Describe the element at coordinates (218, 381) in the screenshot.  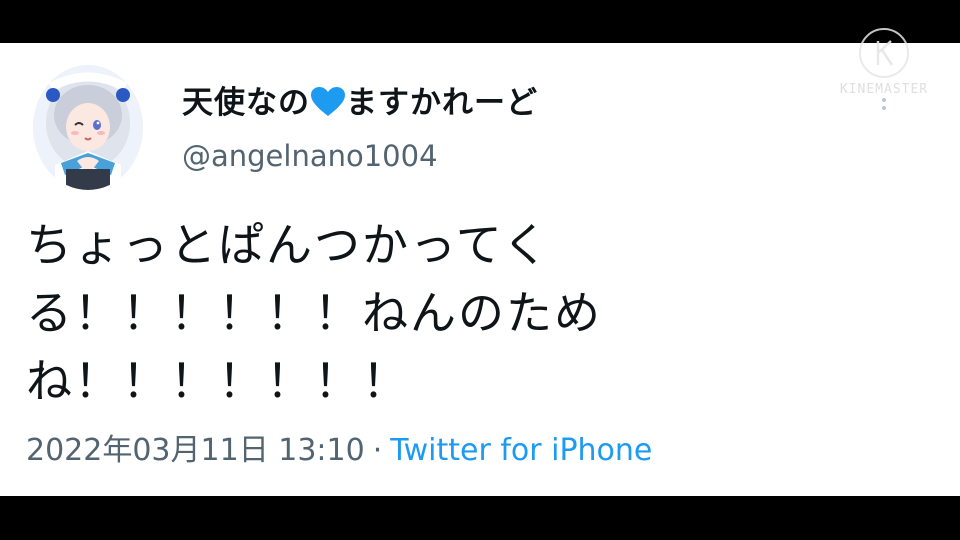
I see `tweet-text-line: ね！！！！！！！` at that location.